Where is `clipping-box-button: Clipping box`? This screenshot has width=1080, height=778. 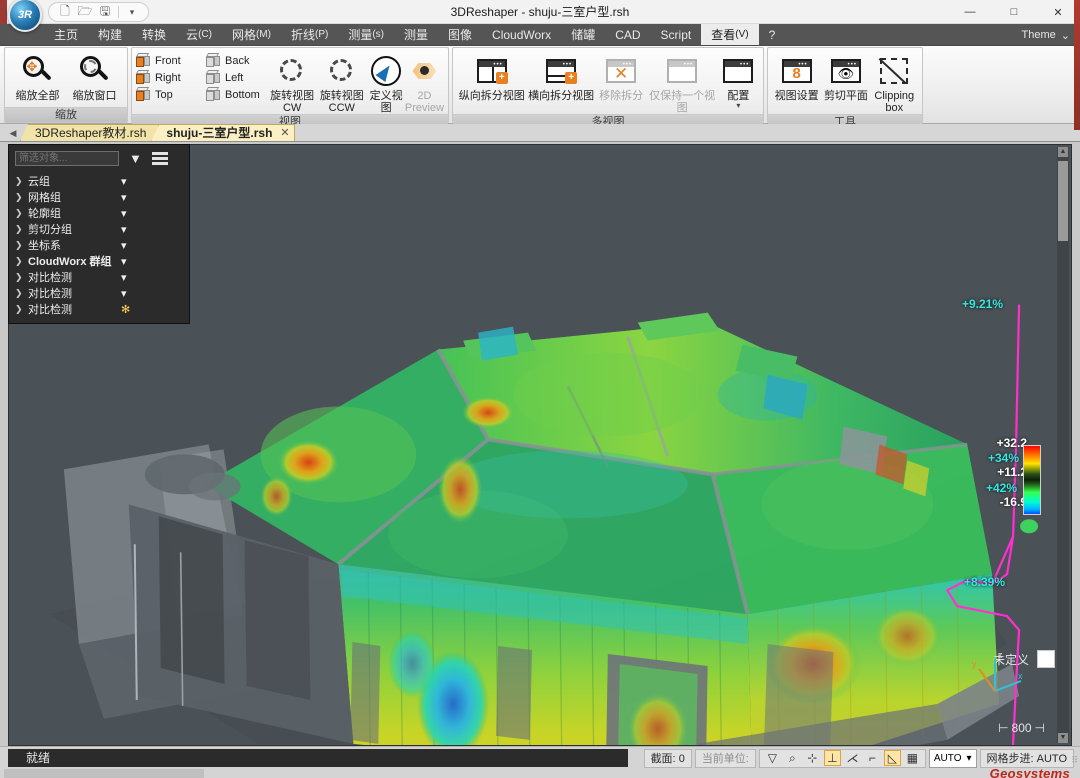 clipping-box-button: Clipping box is located at coordinates (894, 82).